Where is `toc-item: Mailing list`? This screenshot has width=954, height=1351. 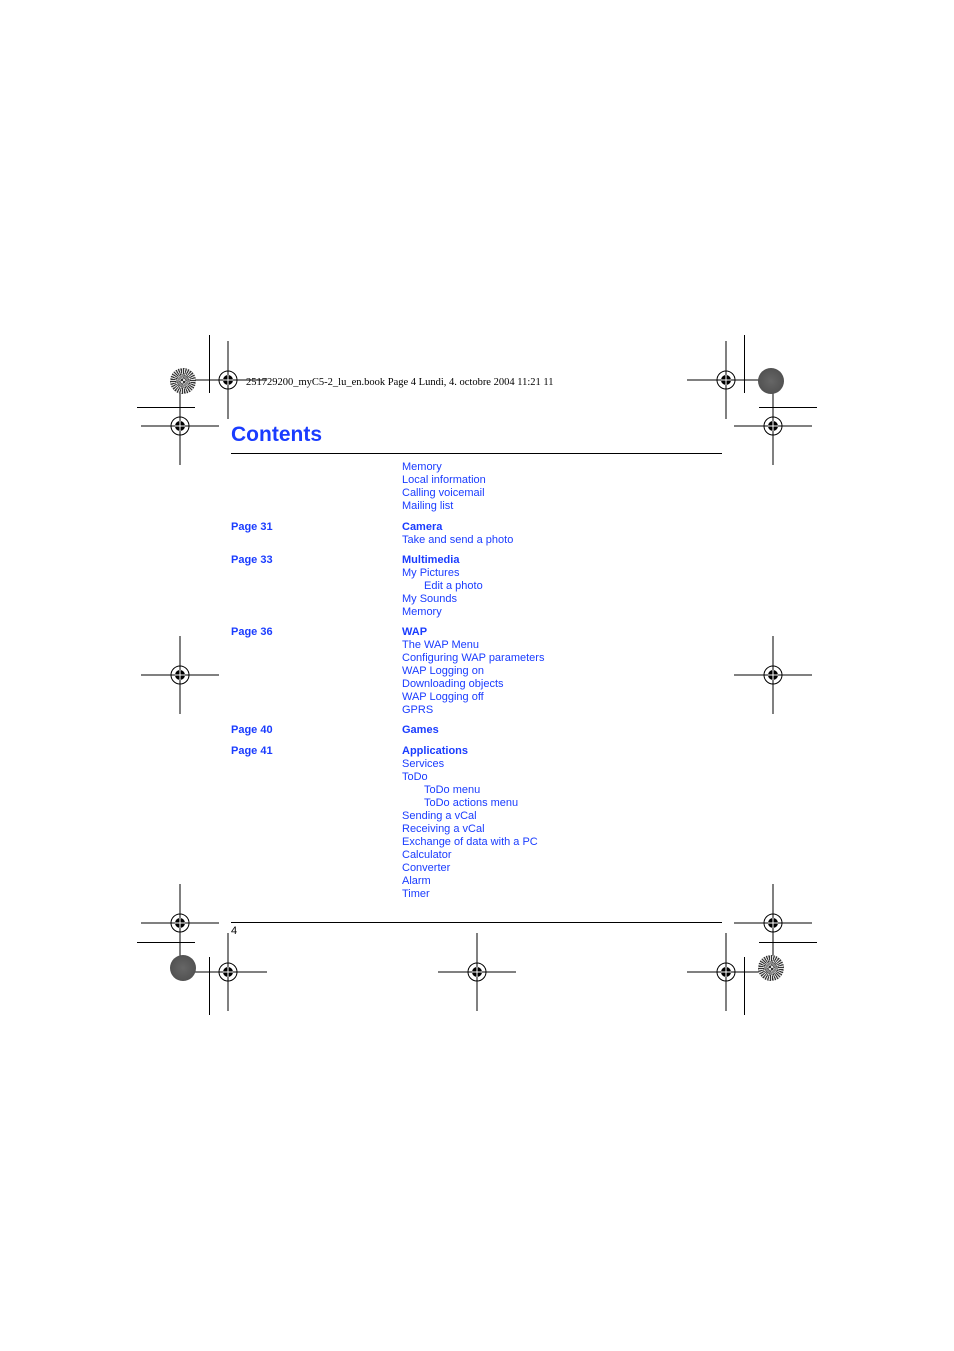 toc-item: Mailing list is located at coordinates (427, 506).